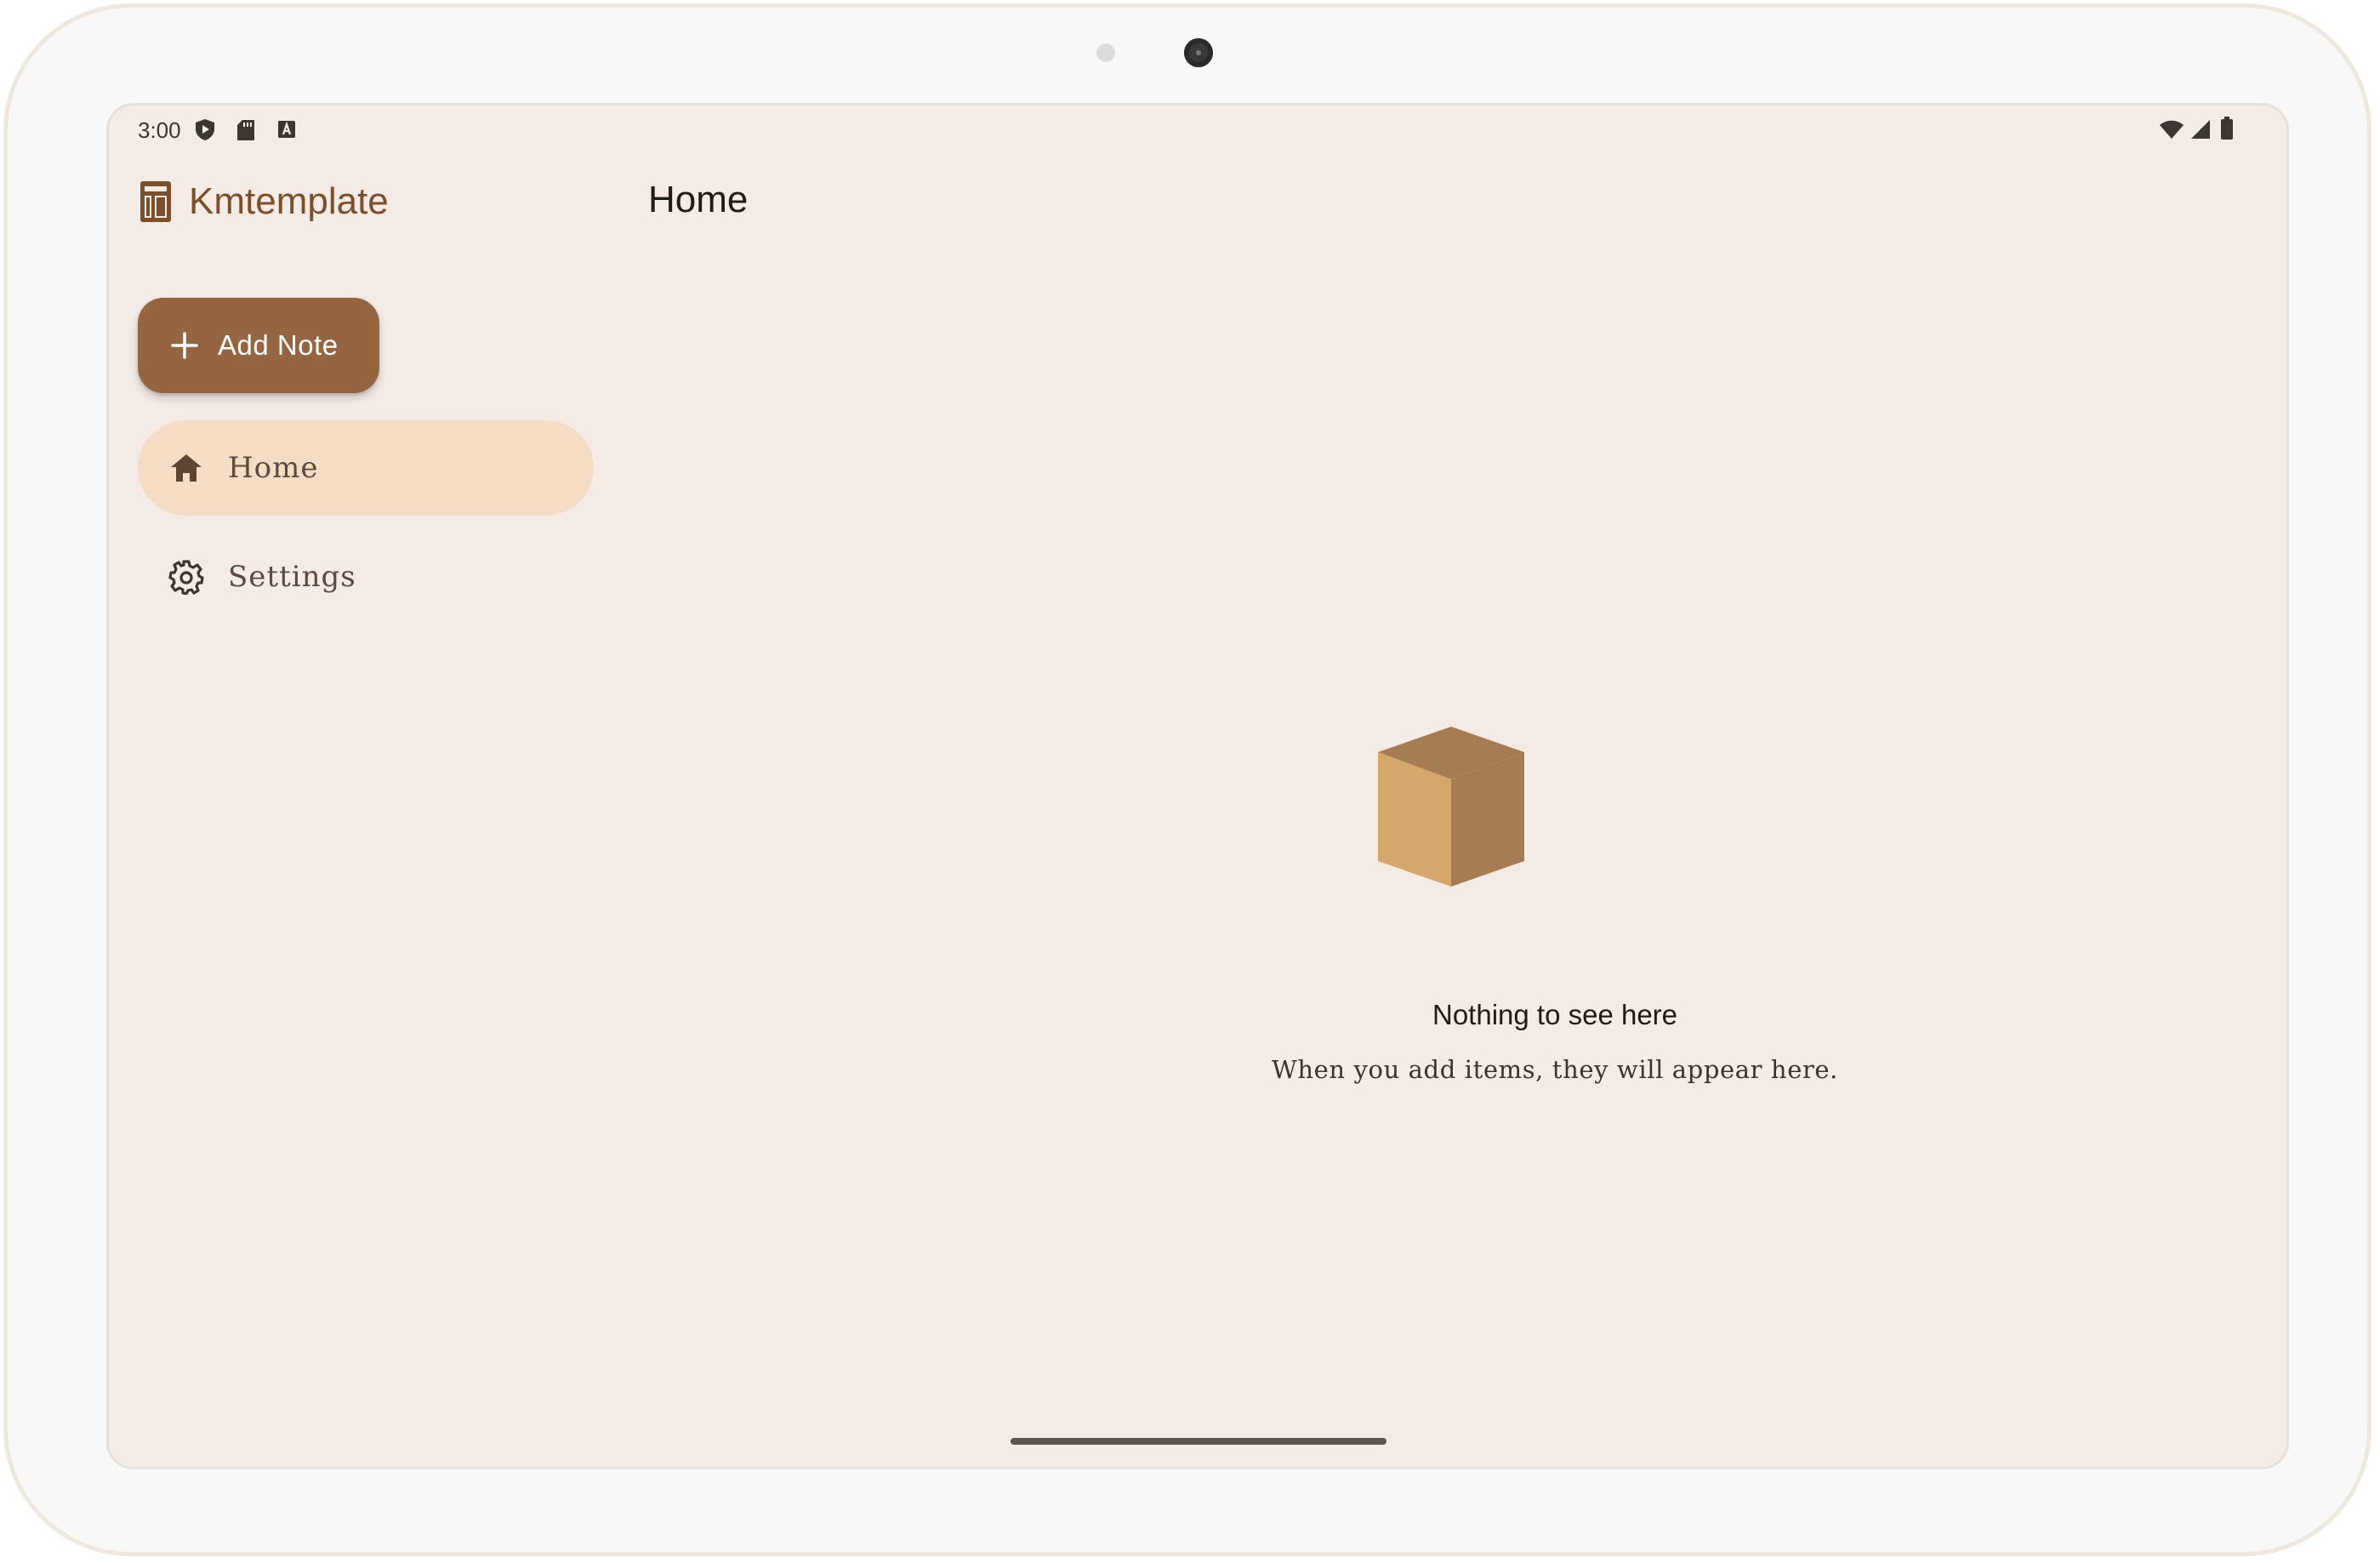 The height and width of the screenshot is (1563, 2380). What do you see at coordinates (273, 468) in the screenshot?
I see `nav-item-home-label: Home` at bounding box center [273, 468].